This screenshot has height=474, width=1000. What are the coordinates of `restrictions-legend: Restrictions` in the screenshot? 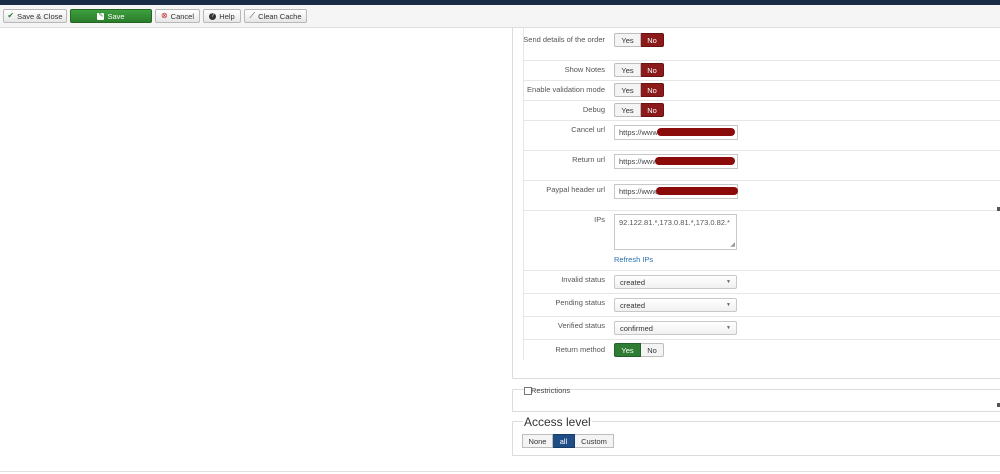 It's located at (551, 390).